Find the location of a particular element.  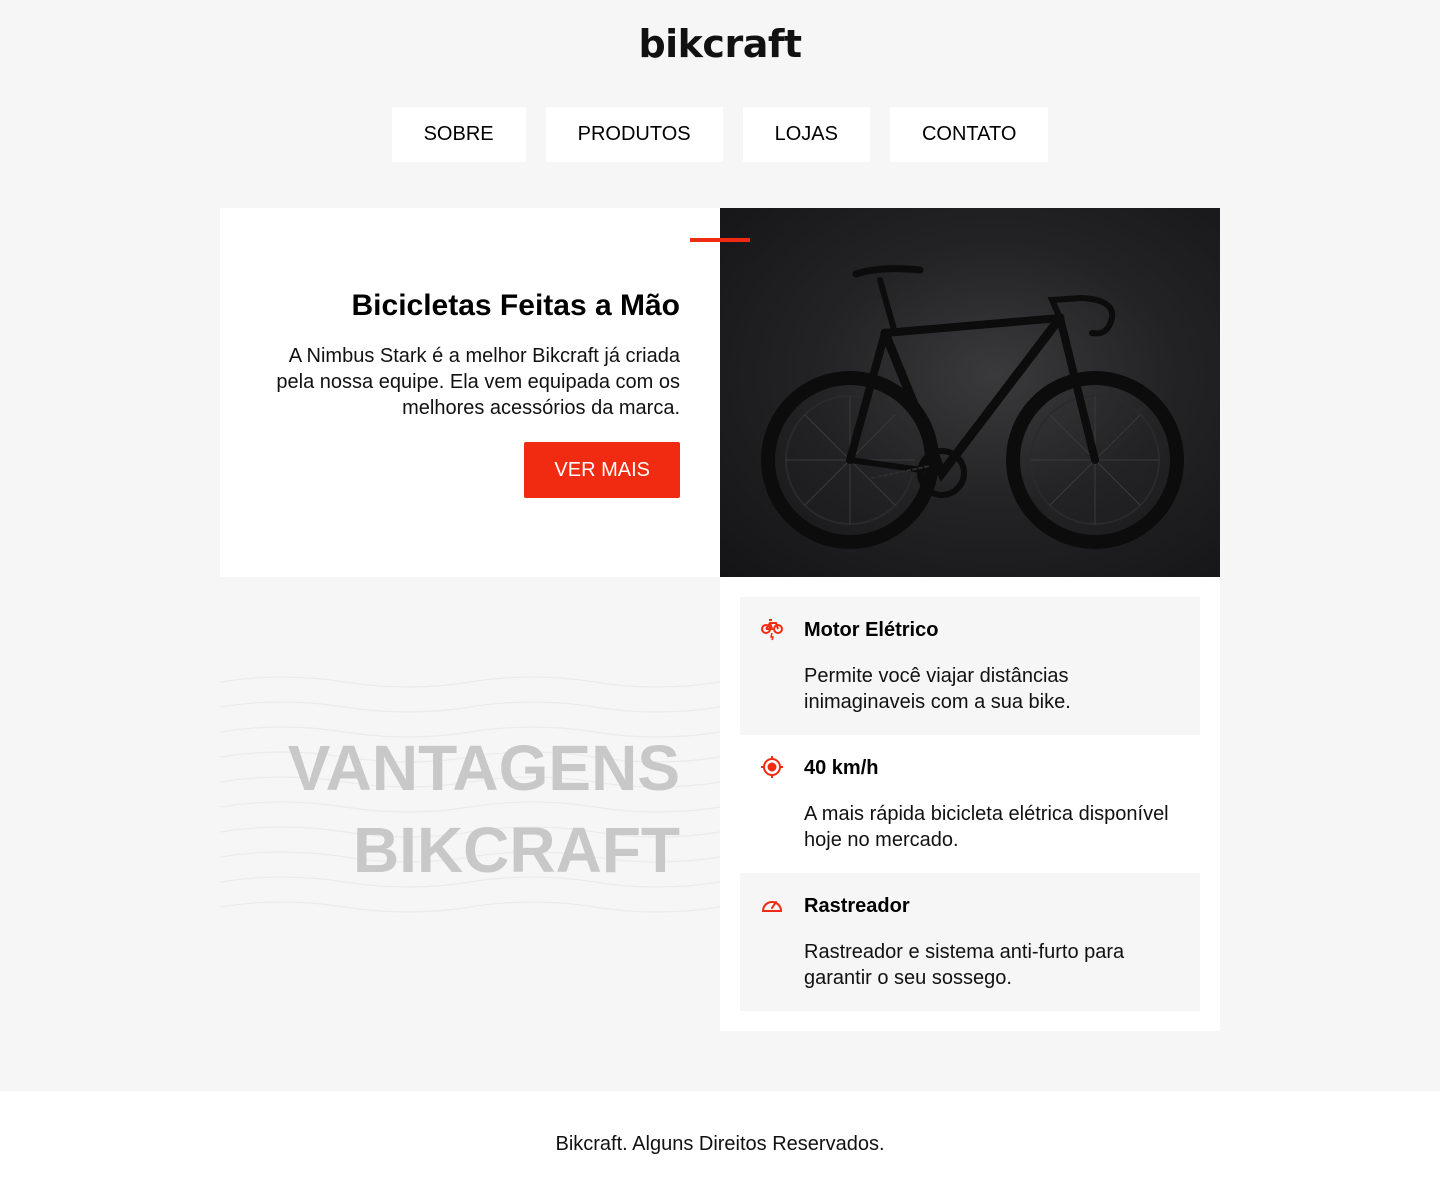

speedometer-icon is located at coordinates (772, 906).